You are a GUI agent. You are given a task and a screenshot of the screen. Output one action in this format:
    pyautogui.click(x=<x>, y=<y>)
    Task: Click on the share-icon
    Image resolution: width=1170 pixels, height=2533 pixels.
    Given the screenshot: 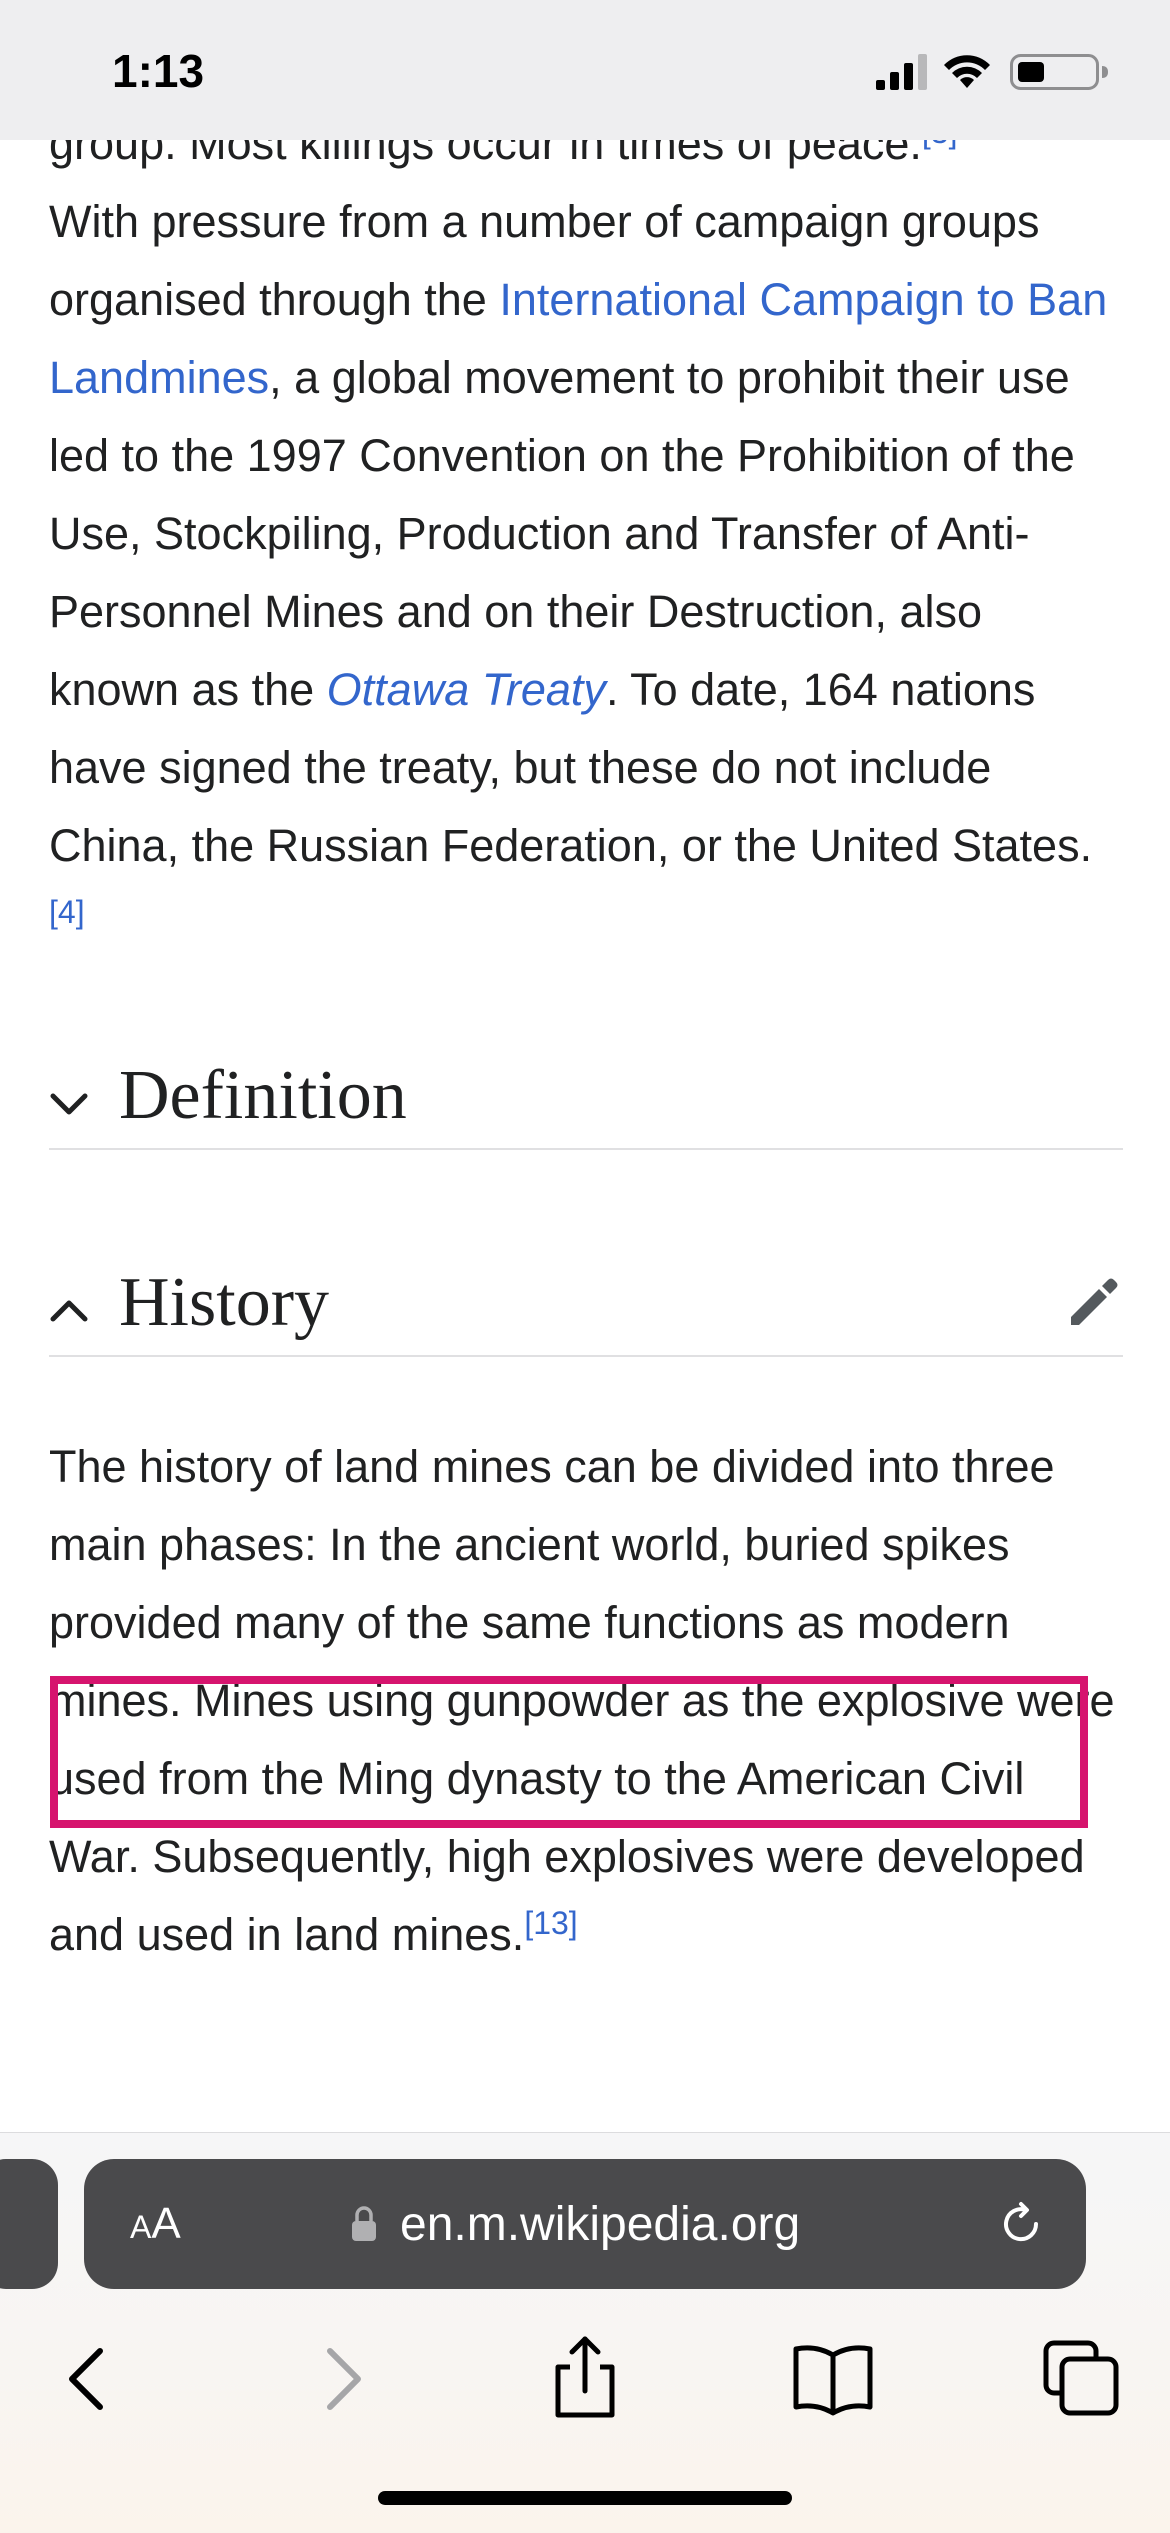 What is the action you would take?
    pyautogui.click(x=585, y=2378)
    